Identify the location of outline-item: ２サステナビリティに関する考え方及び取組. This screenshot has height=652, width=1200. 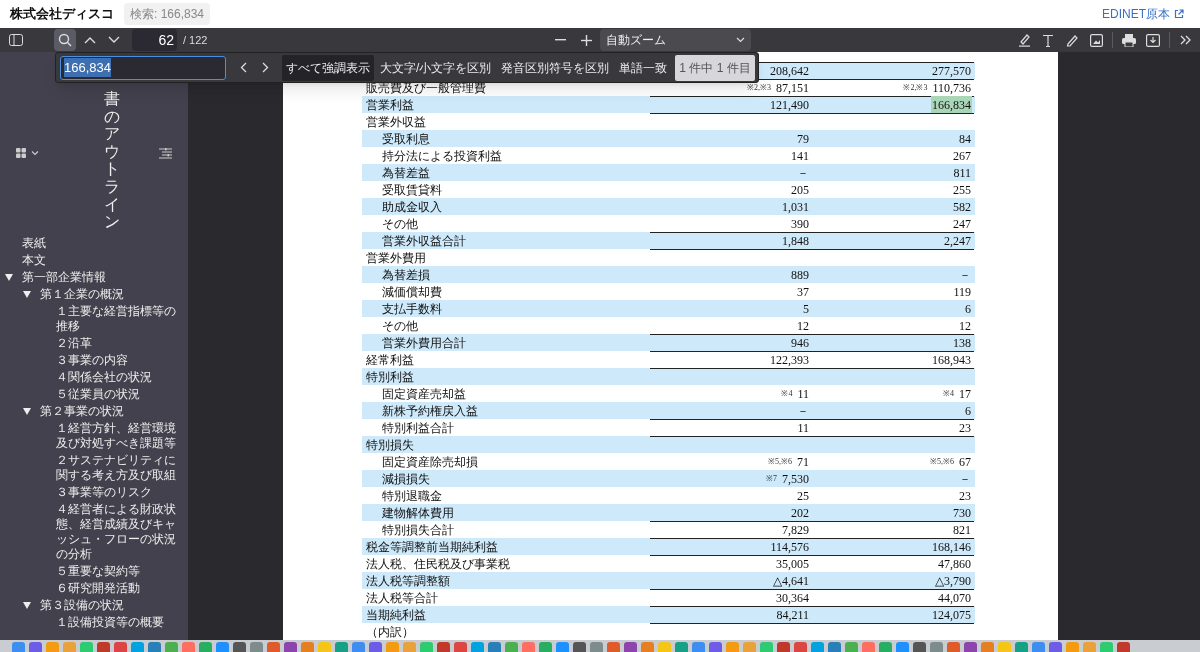
(122, 467).